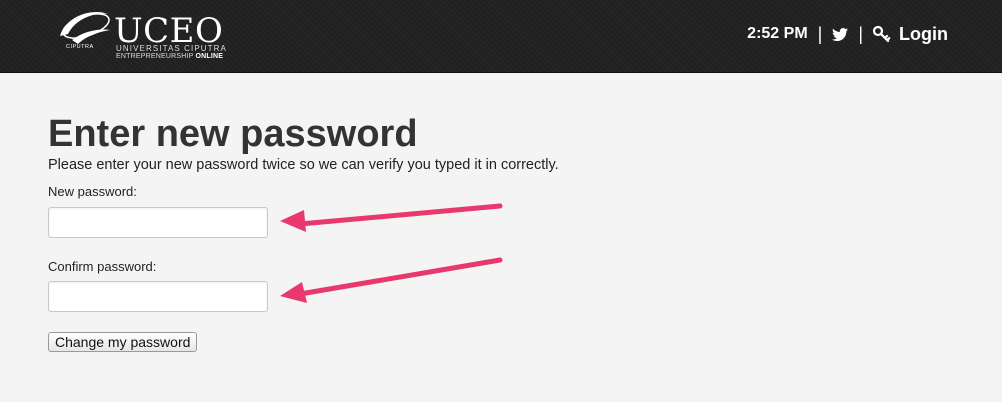  Describe the element at coordinates (102, 266) in the screenshot. I see `confirm-password-label: Confirm password:` at that location.